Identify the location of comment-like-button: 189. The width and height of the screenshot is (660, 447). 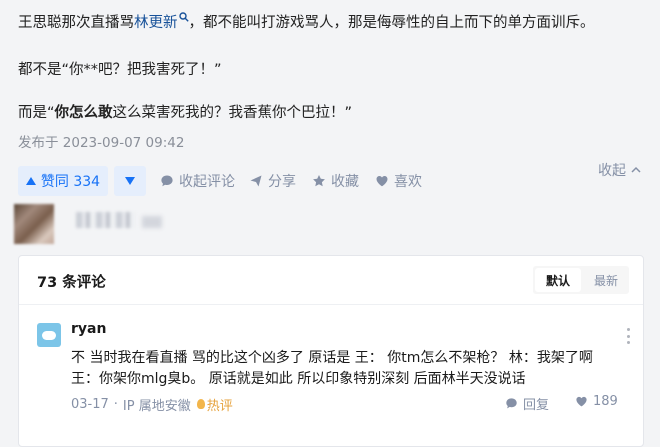
(596, 401).